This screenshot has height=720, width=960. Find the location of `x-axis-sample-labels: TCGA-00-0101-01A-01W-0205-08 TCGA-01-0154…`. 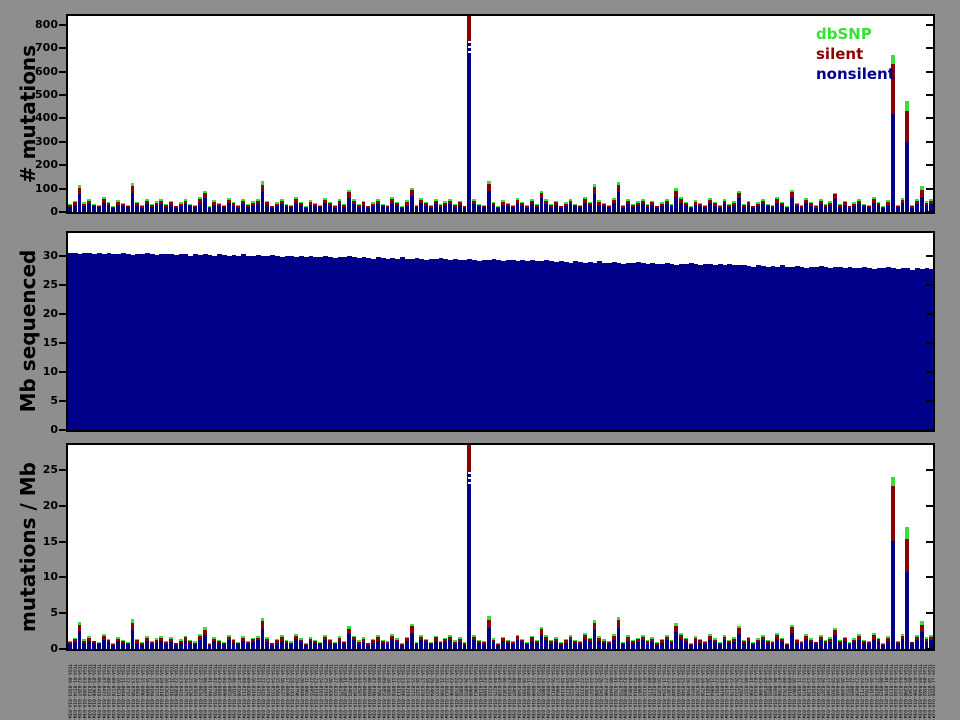

x-axis-sample-labels: TCGA-00-0101-01A-01W-0205-08 TCGA-01-0154… is located at coordinates (501, 692).